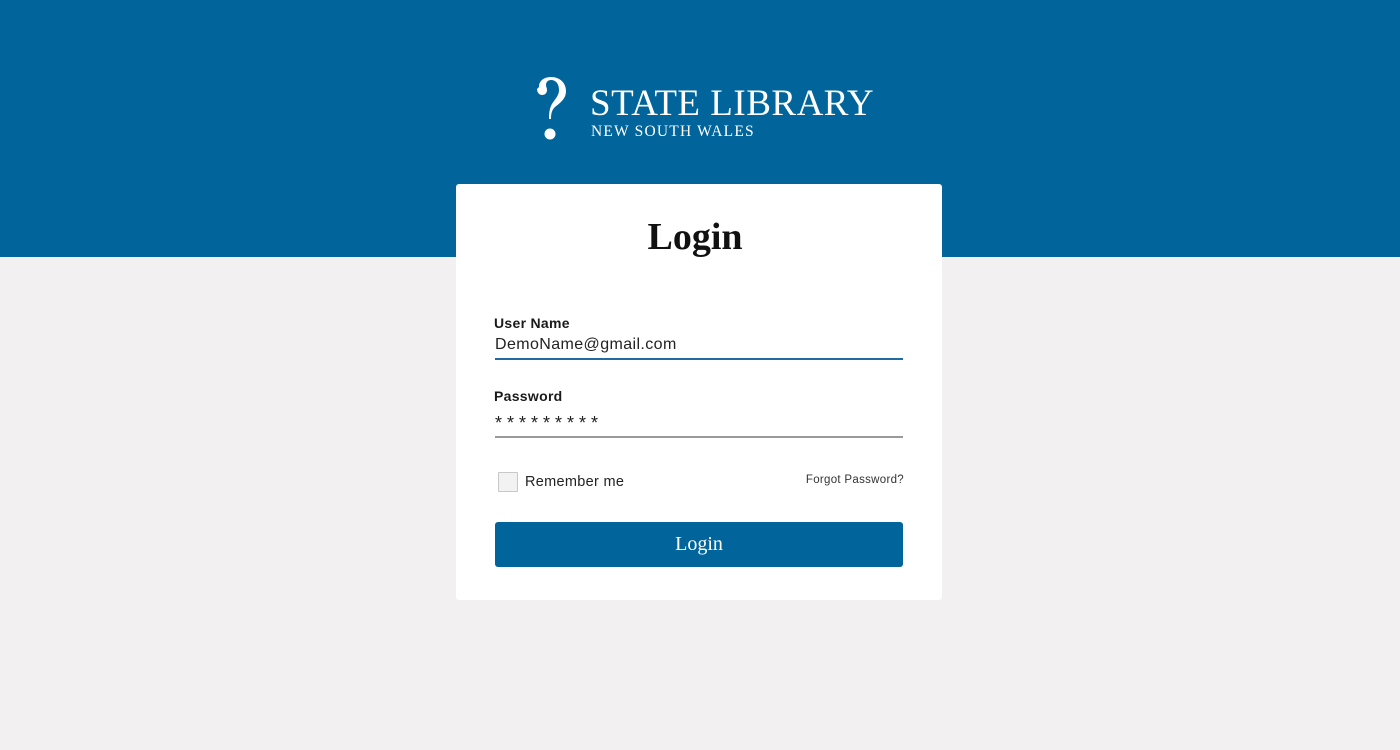 The image size is (1400, 750). I want to click on remember-me: Remember me, so click(561, 482).